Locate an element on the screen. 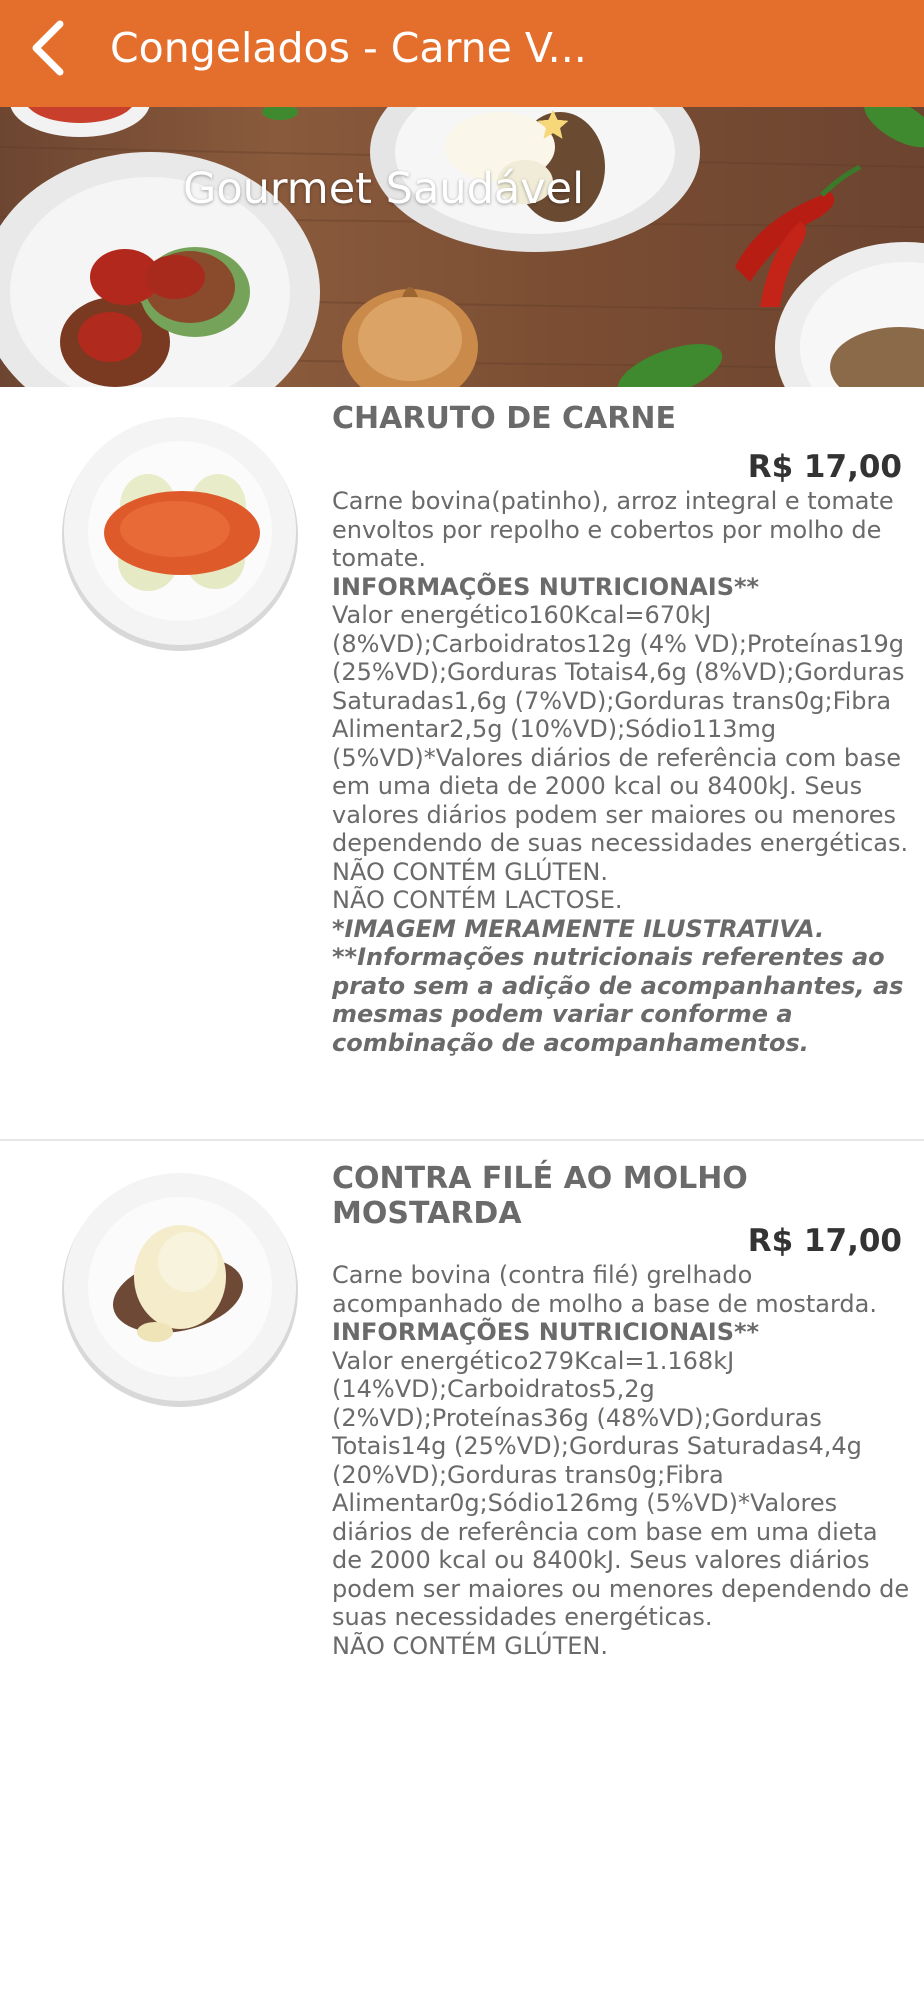 The width and height of the screenshot is (924, 2000). store-name: Gourmet Saudável is located at coordinates (384, 189).